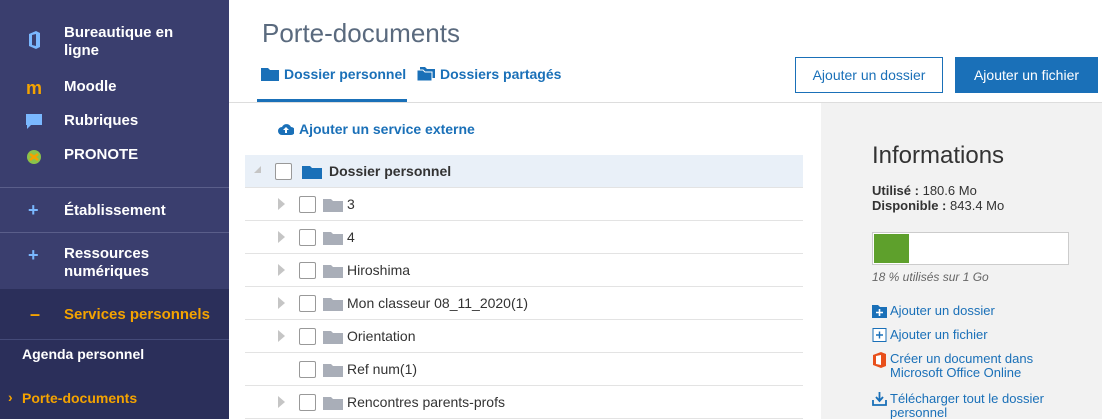  What do you see at coordinates (101, 120) in the screenshot?
I see `sidebar-item-label: Rubriques` at bounding box center [101, 120].